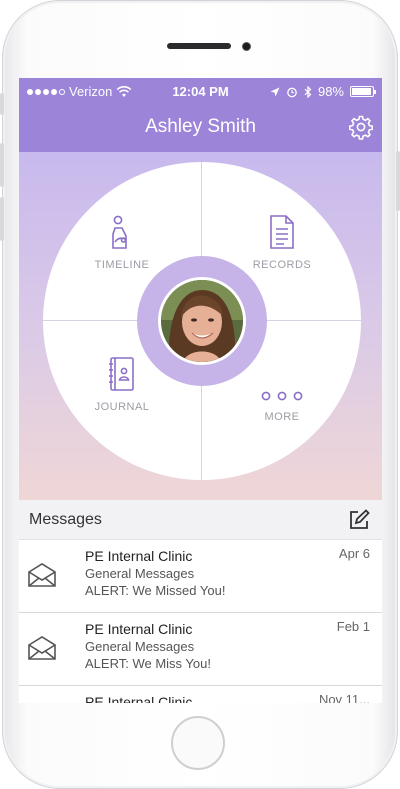 This screenshot has width=400, height=789. I want to click on profile-photo, so click(202, 321).